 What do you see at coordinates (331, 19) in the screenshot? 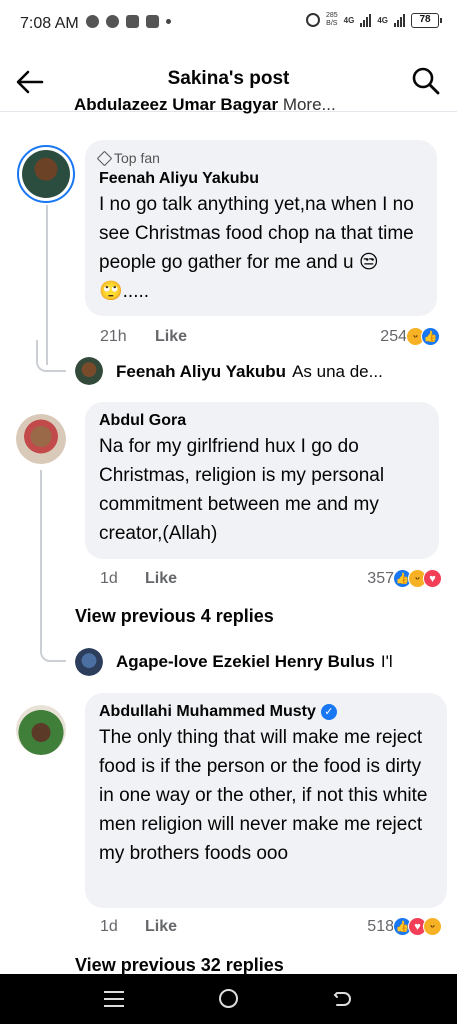
I see `network-speed: 285 B/S` at bounding box center [331, 19].